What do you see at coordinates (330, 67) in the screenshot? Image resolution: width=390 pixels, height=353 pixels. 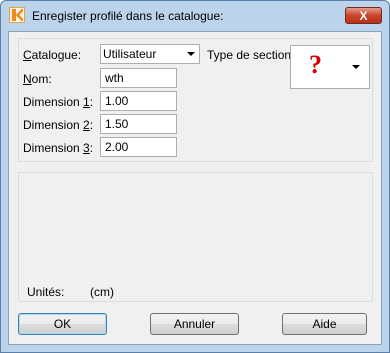 I see `section-type-select: ?` at bounding box center [330, 67].